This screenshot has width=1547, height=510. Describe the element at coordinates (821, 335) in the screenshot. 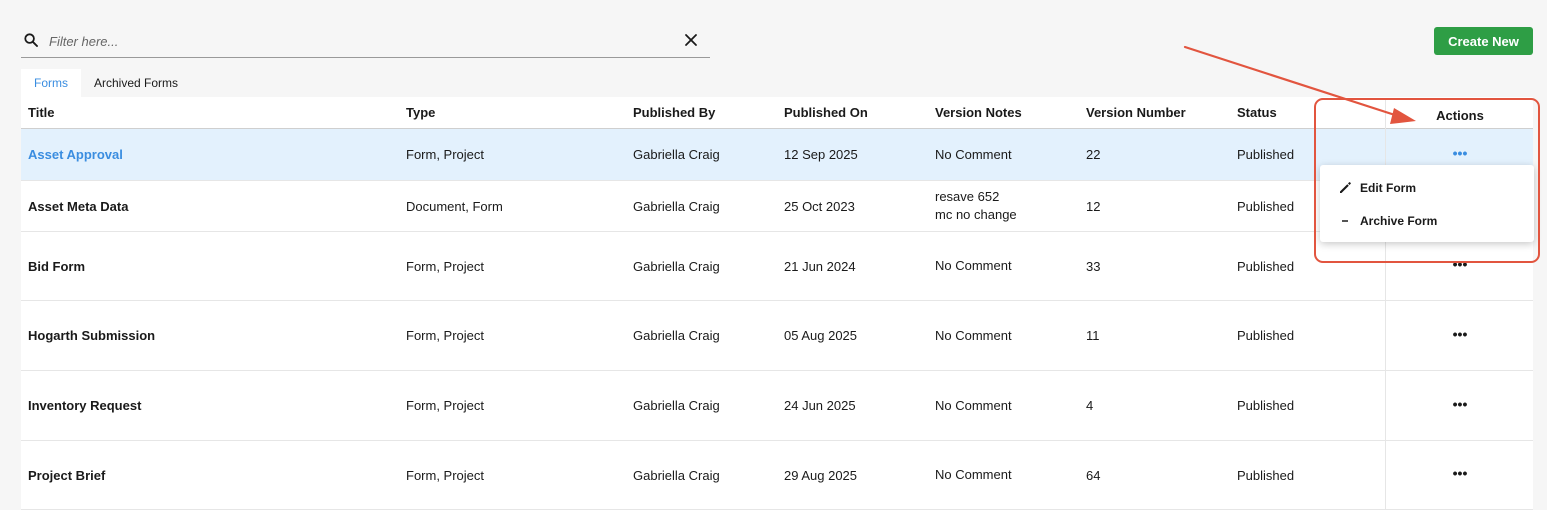

I see `published-on-cell: 05 Aug 2025` at that location.